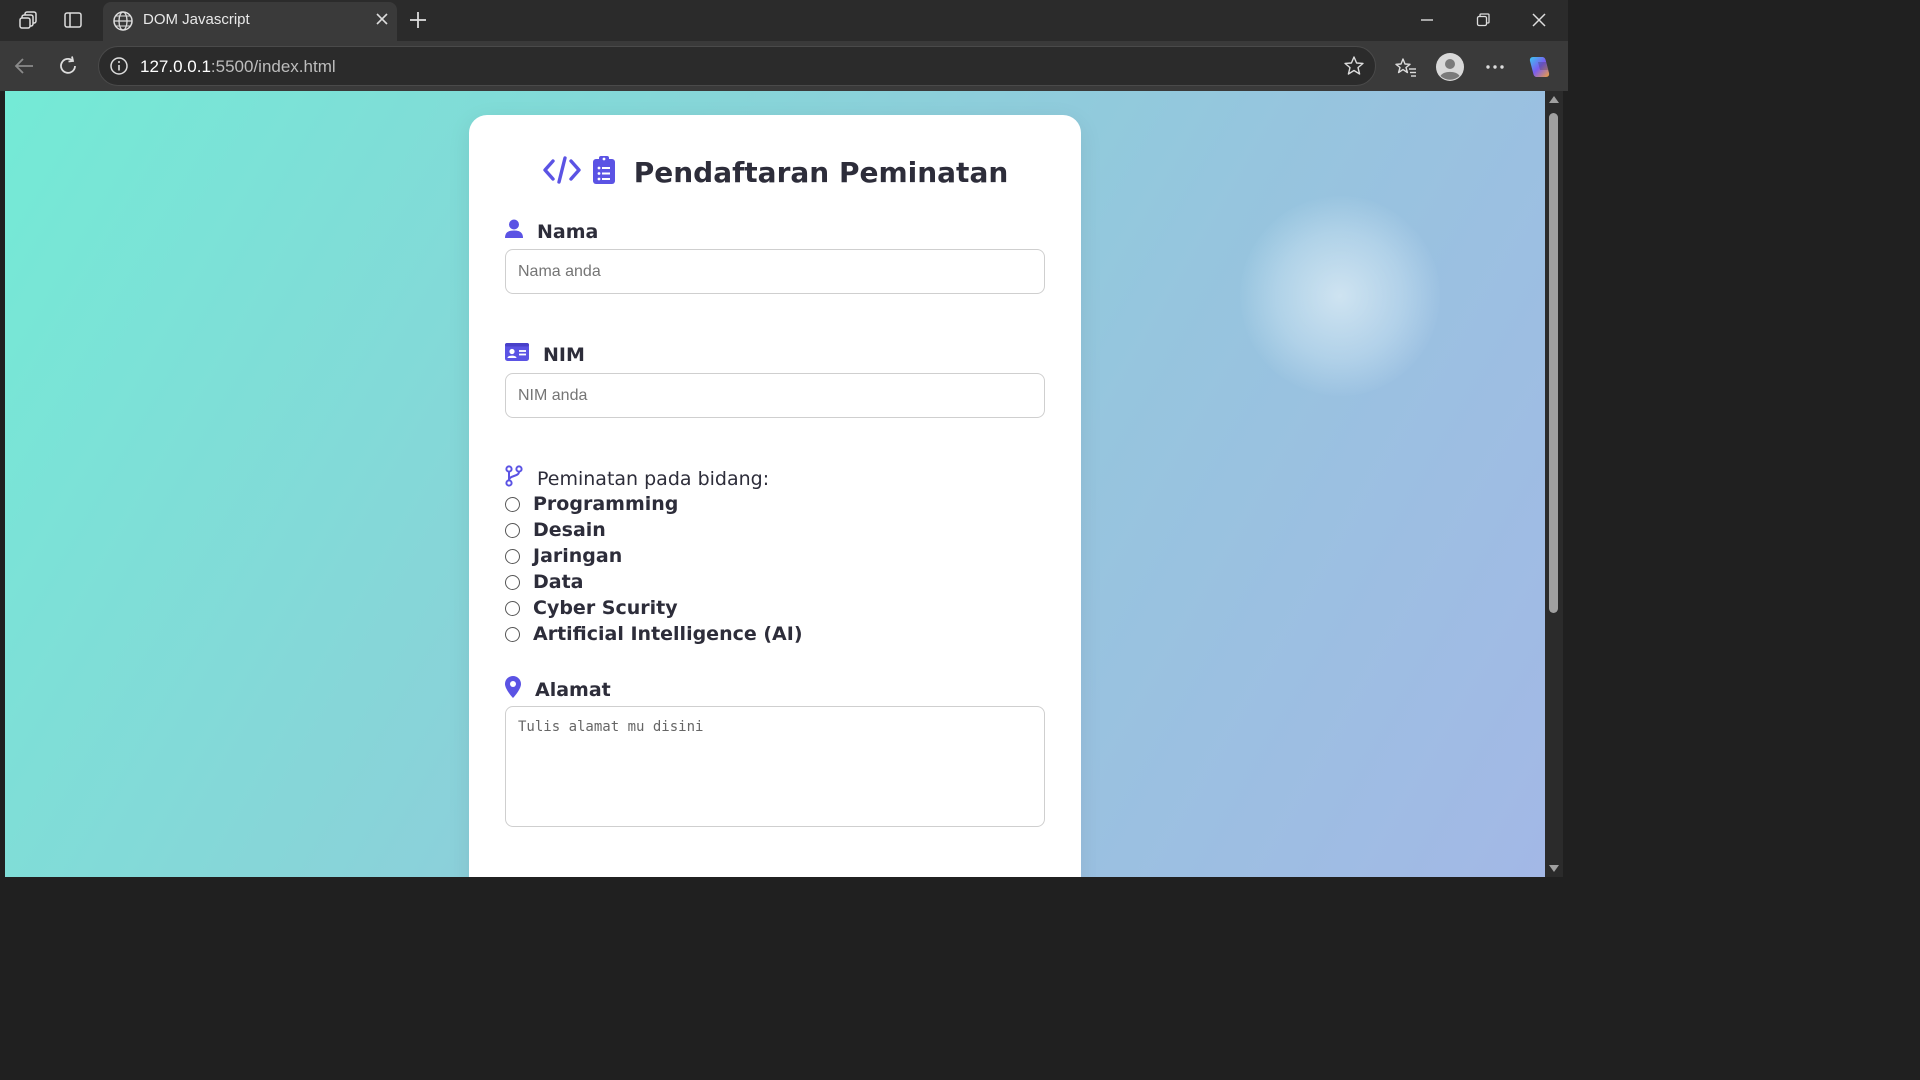  Describe the element at coordinates (1483, 20) in the screenshot. I see `restore-icon` at that location.